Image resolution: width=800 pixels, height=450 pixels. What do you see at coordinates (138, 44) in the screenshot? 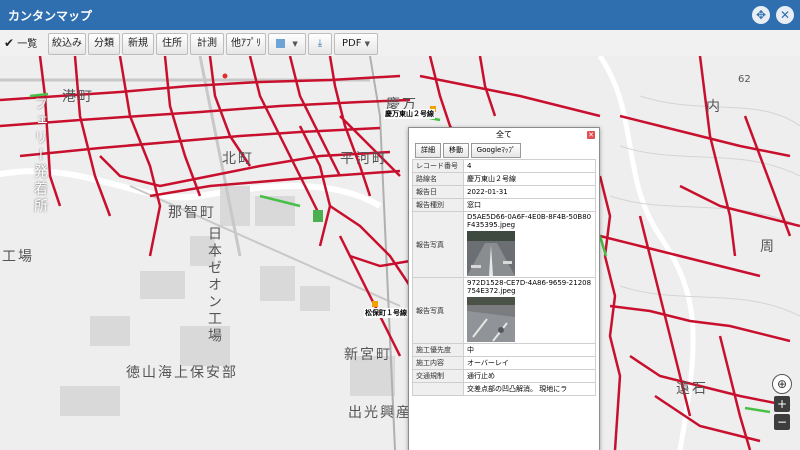
I see `new-button: 新規` at bounding box center [138, 44].